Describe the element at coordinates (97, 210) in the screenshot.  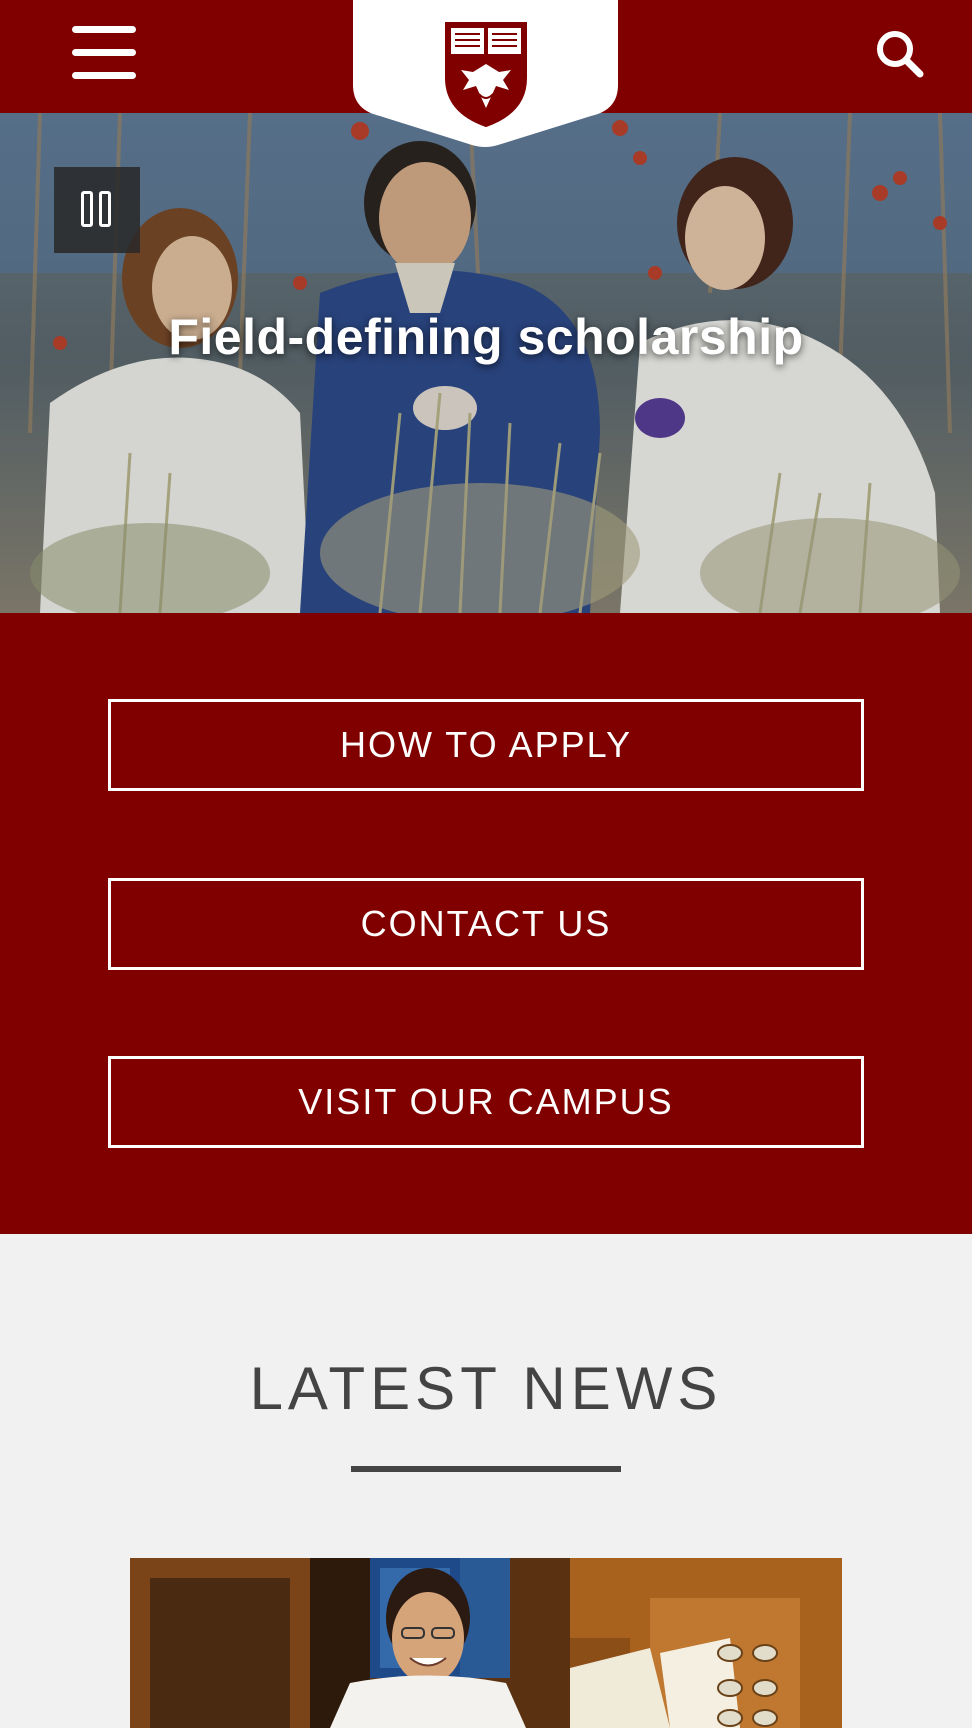
I see `pause-icon` at that location.